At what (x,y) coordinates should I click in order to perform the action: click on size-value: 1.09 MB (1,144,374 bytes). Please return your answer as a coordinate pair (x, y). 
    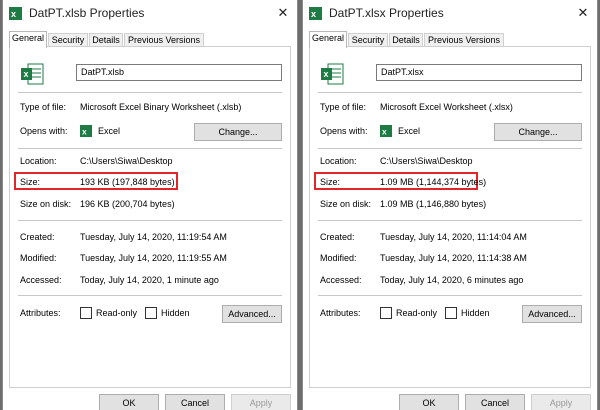
    Looking at the image, I should click on (433, 182).